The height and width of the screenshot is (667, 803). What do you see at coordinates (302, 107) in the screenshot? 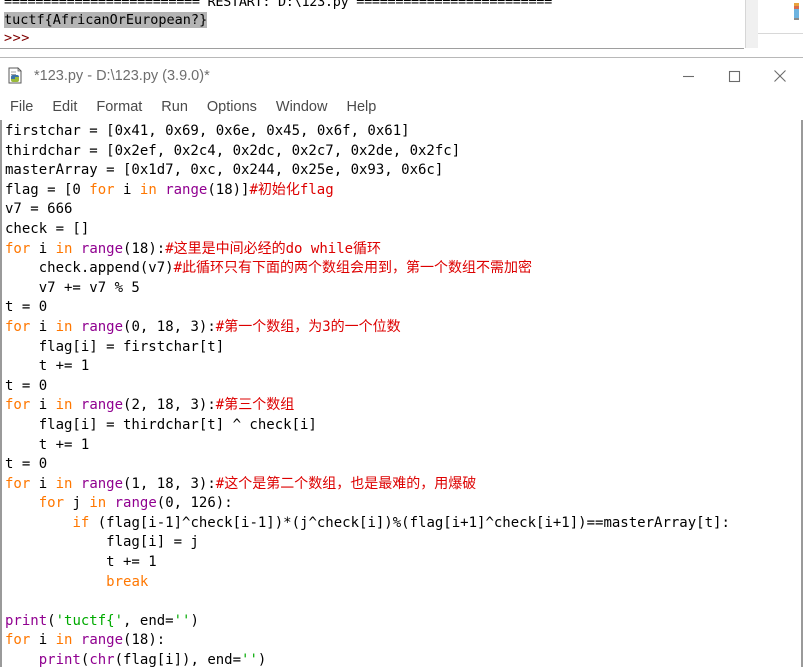
I see `menu-item-window: Window` at bounding box center [302, 107].